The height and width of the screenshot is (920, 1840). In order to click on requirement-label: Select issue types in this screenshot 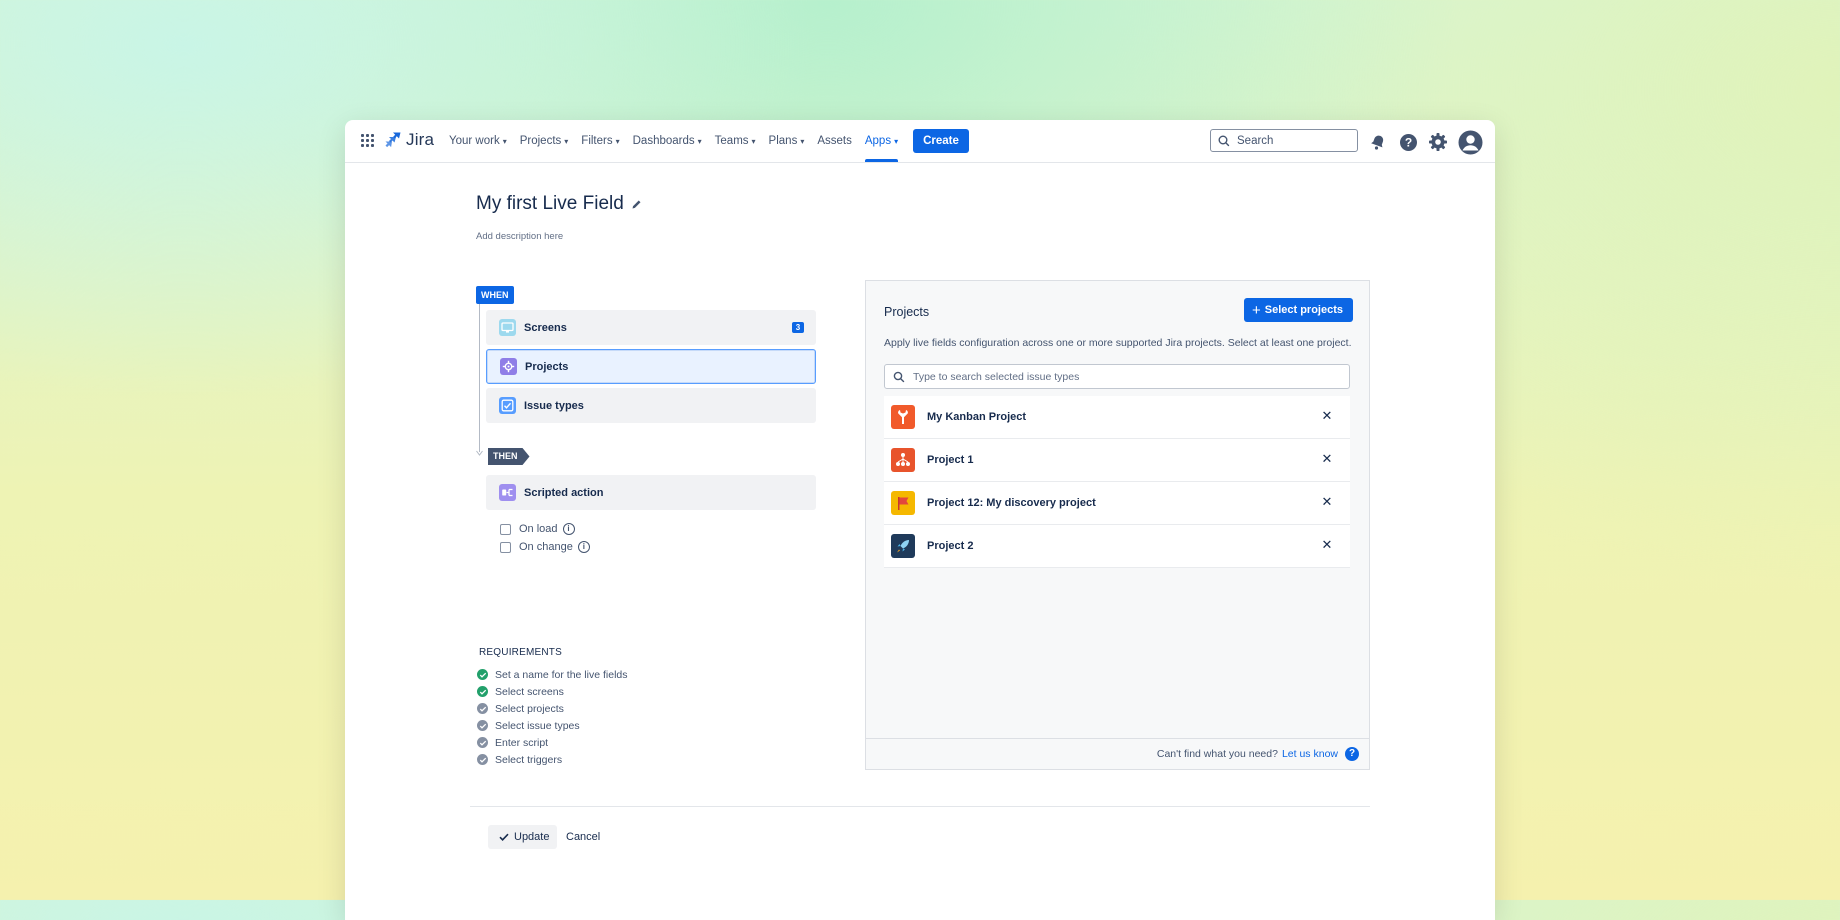, I will do `click(537, 725)`.